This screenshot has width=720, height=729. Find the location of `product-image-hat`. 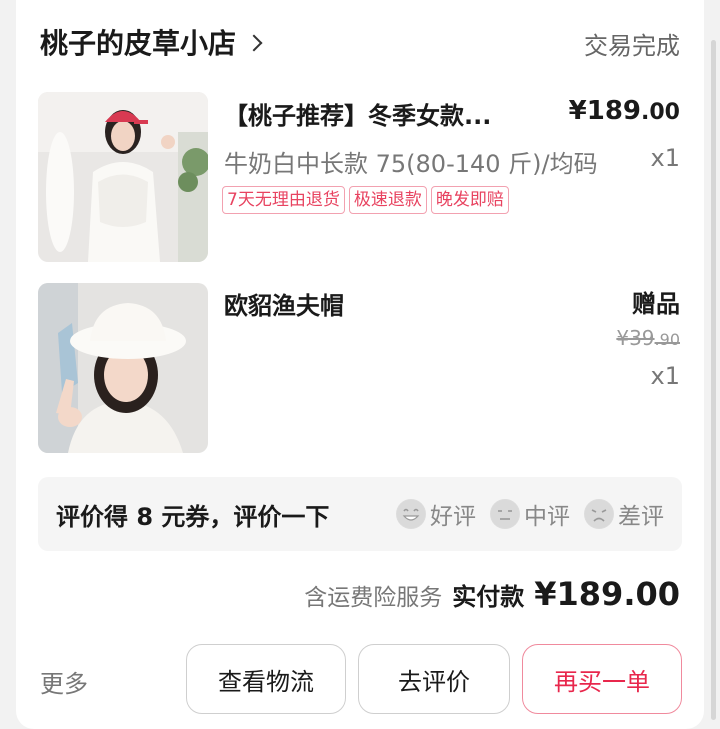

product-image-hat is located at coordinates (123, 368).